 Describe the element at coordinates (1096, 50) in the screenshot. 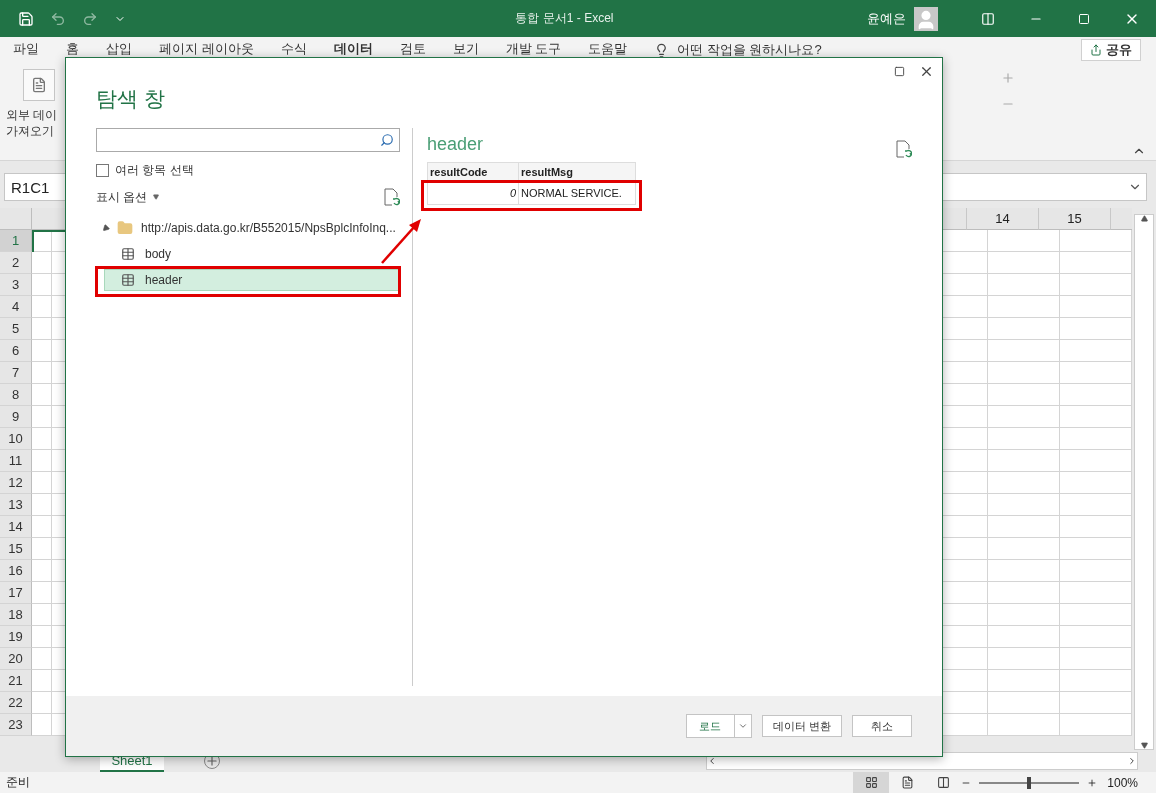

I see `share-icon` at that location.